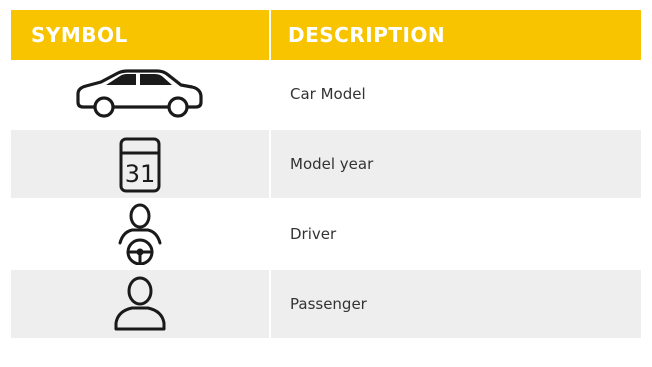  I want to click on description-cell: Driver, so click(455, 234).